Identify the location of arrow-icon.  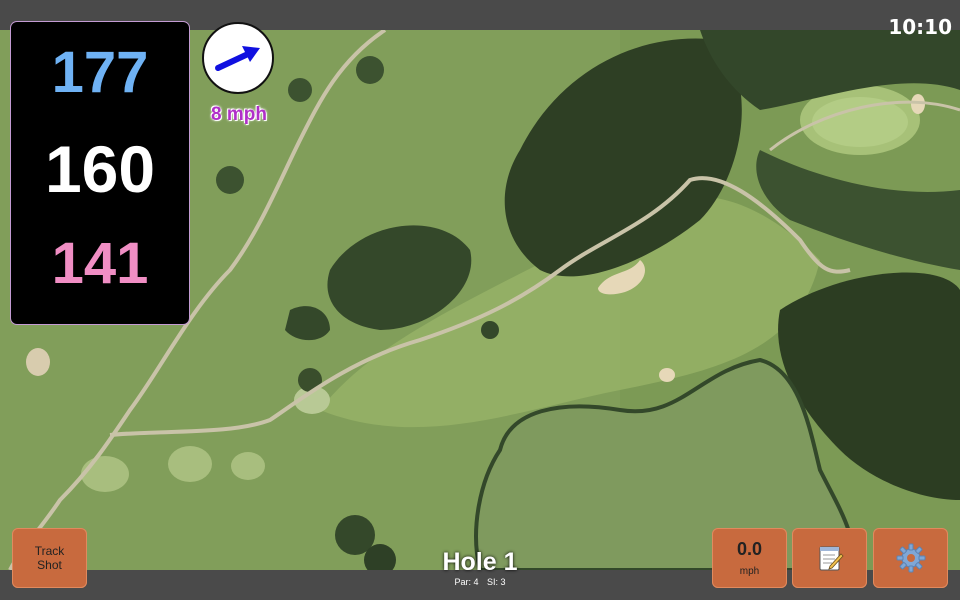
(237, 58).